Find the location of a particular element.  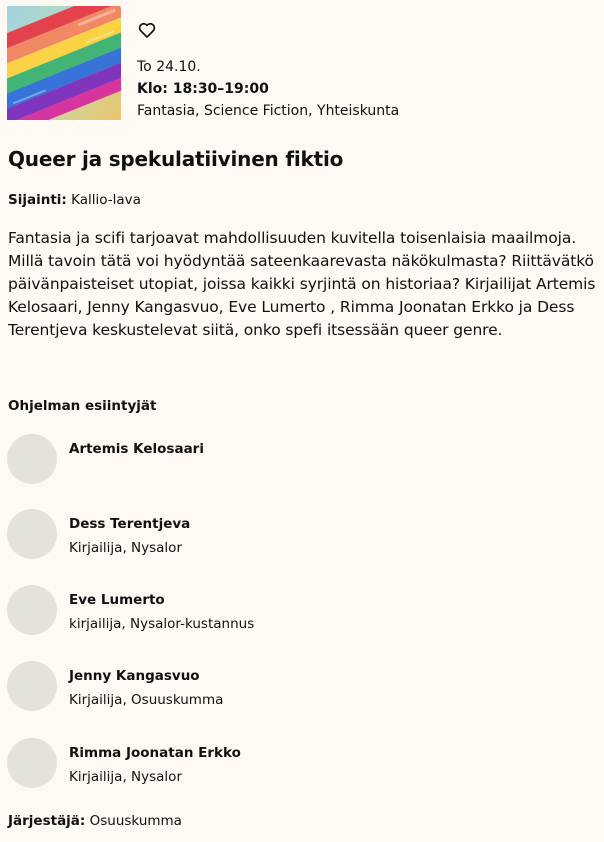

performer-role: kirjailija, Nysalor-kustannus is located at coordinates (162, 624).